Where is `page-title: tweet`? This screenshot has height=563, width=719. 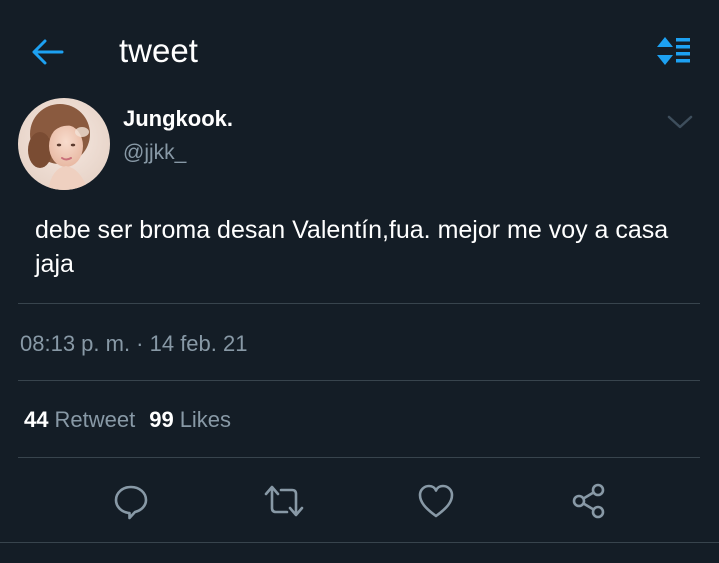 page-title: tweet is located at coordinates (158, 50).